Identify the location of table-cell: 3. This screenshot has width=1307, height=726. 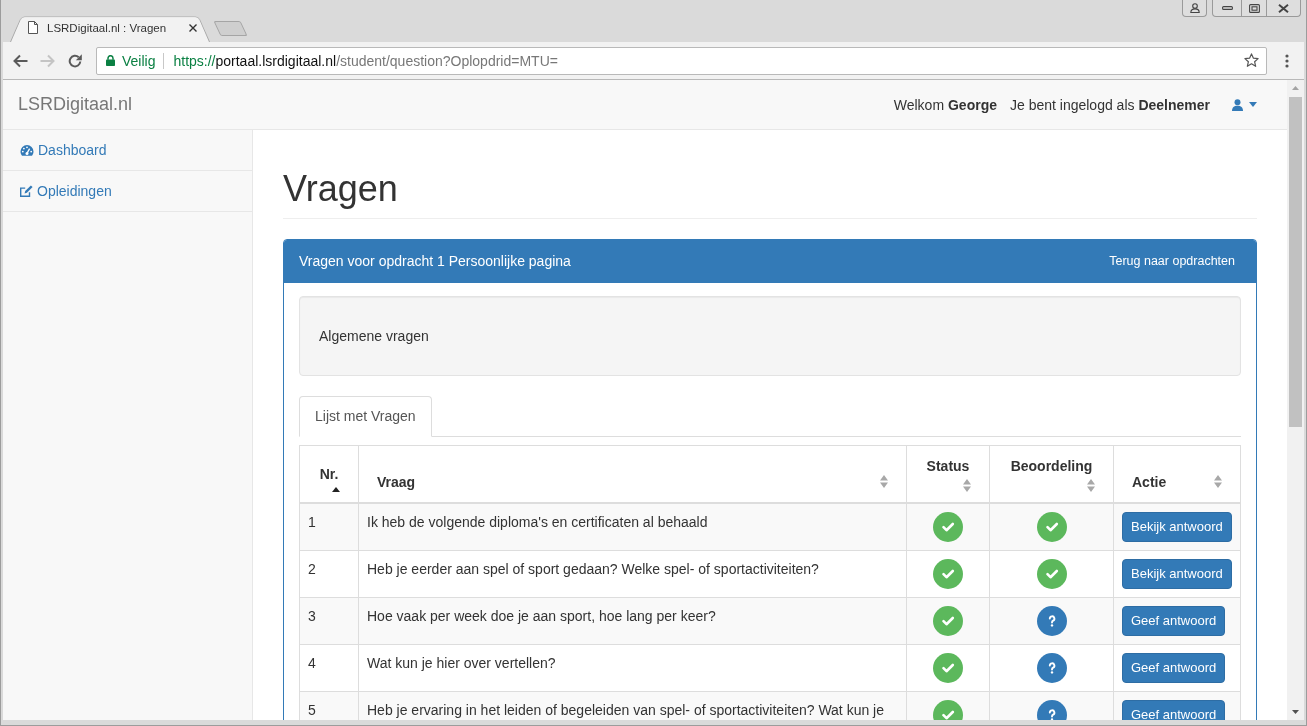
(329, 621).